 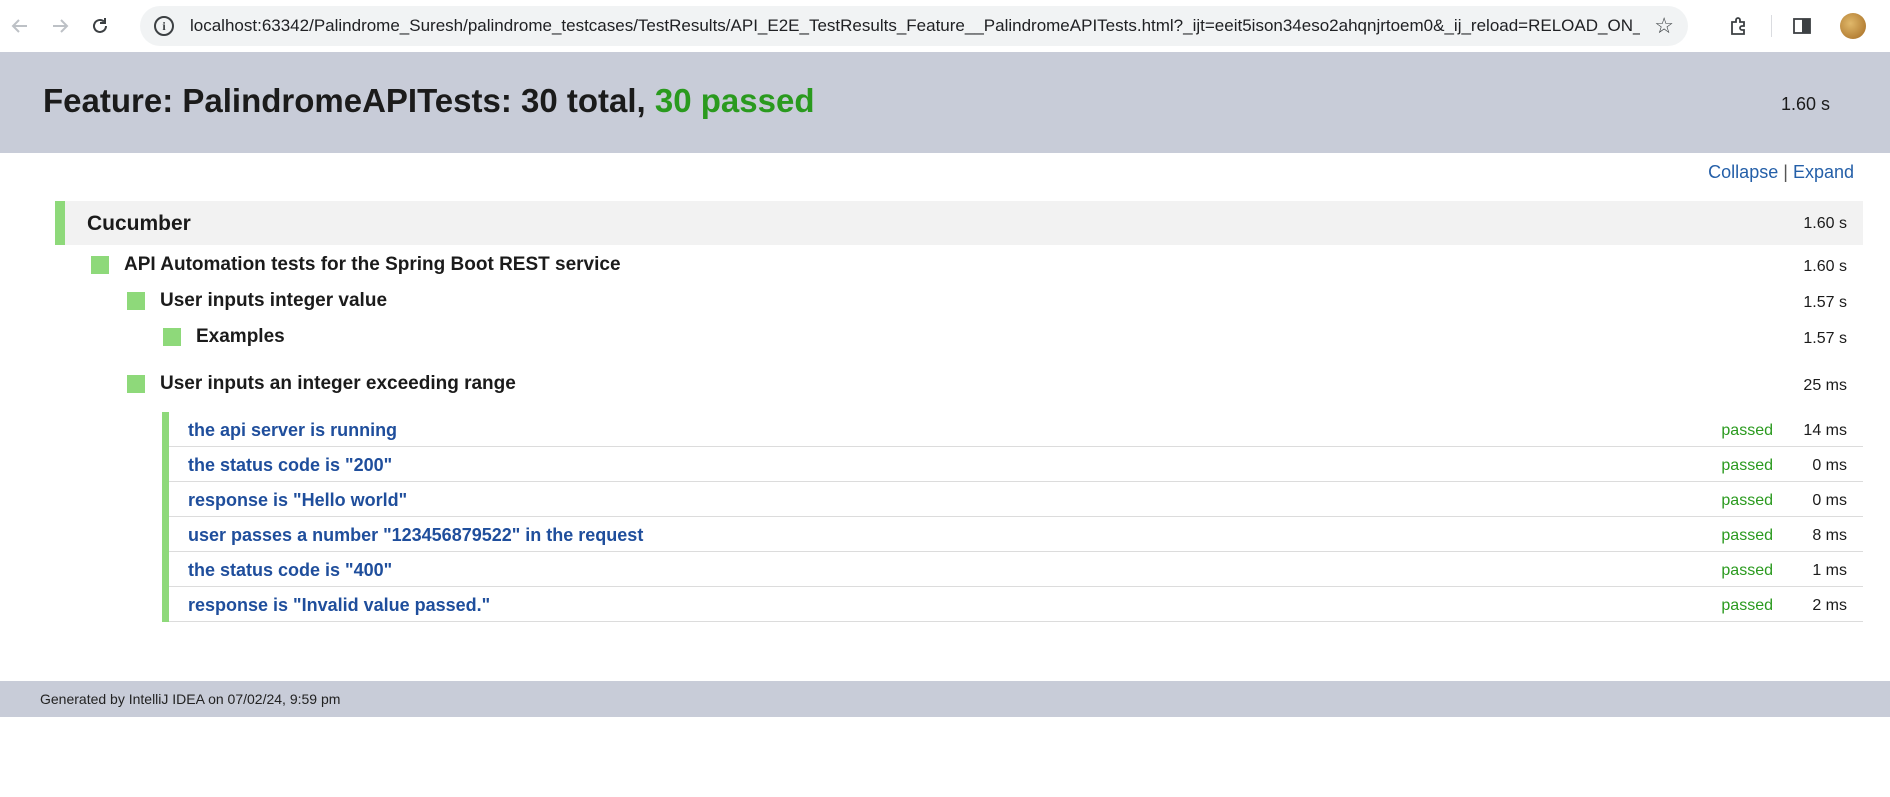 What do you see at coordinates (1016, 569) in the screenshot?
I see `step-row: the status code is "400" passed 1 ms` at bounding box center [1016, 569].